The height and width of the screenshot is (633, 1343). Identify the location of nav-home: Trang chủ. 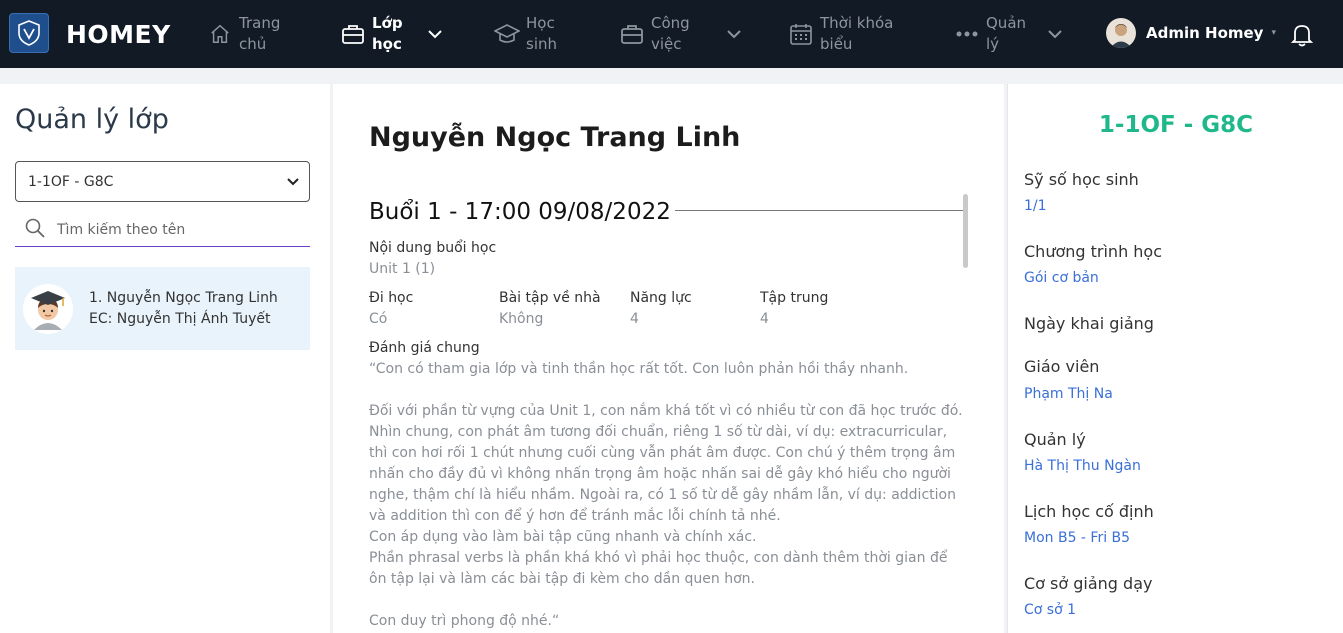
(254, 34).